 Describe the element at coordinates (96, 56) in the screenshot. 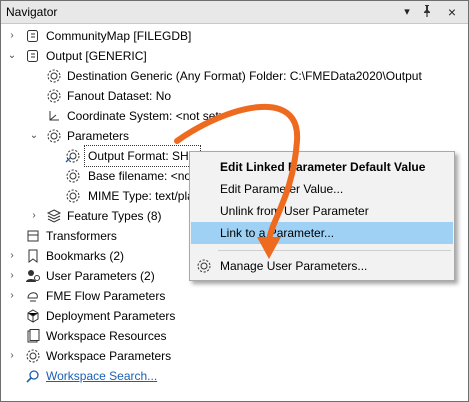

I see `tree-item-label: Output [GENERIC]` at that location.